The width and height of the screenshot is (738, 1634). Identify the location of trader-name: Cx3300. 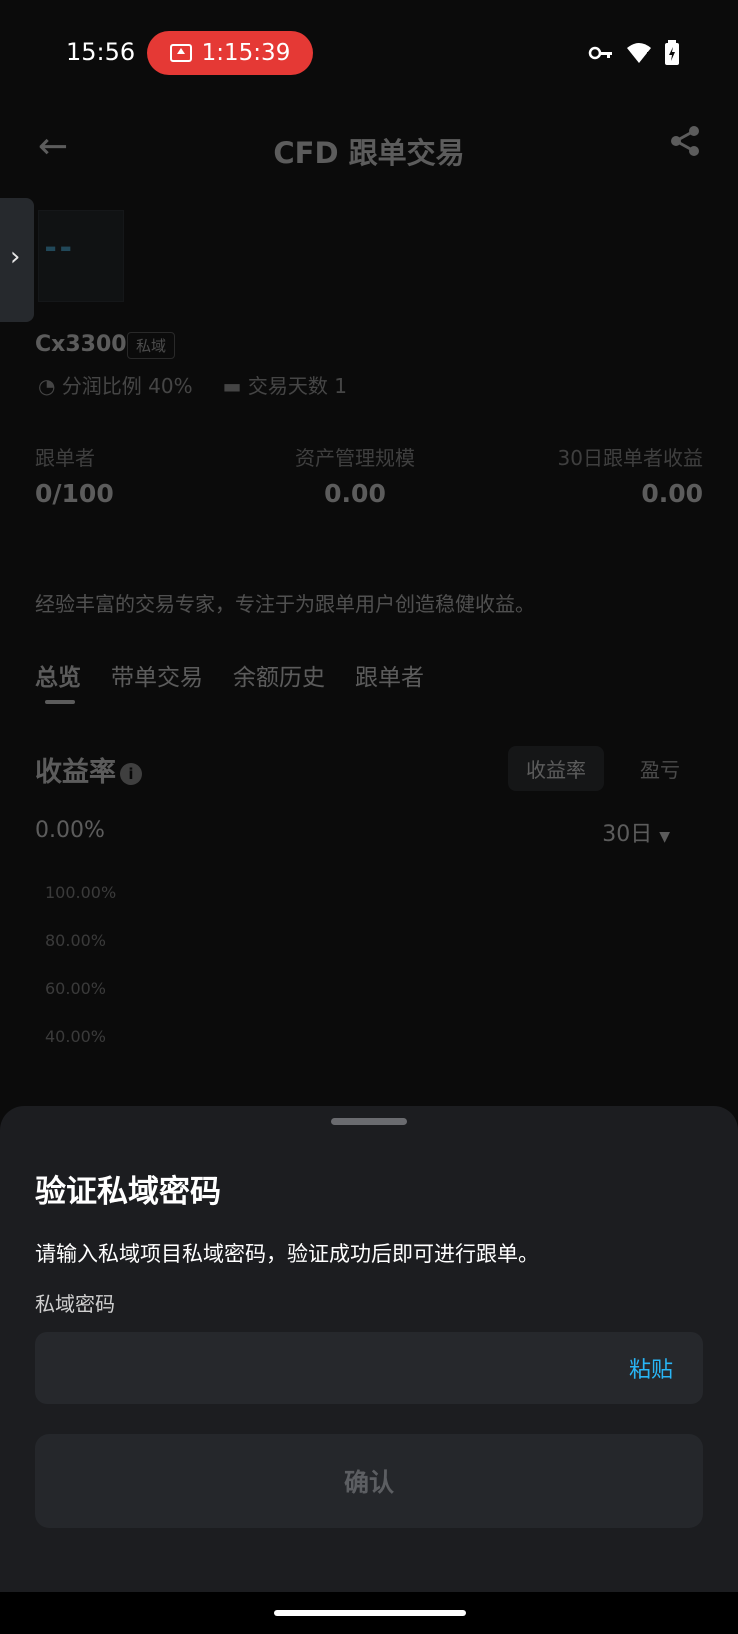
(81, 344).